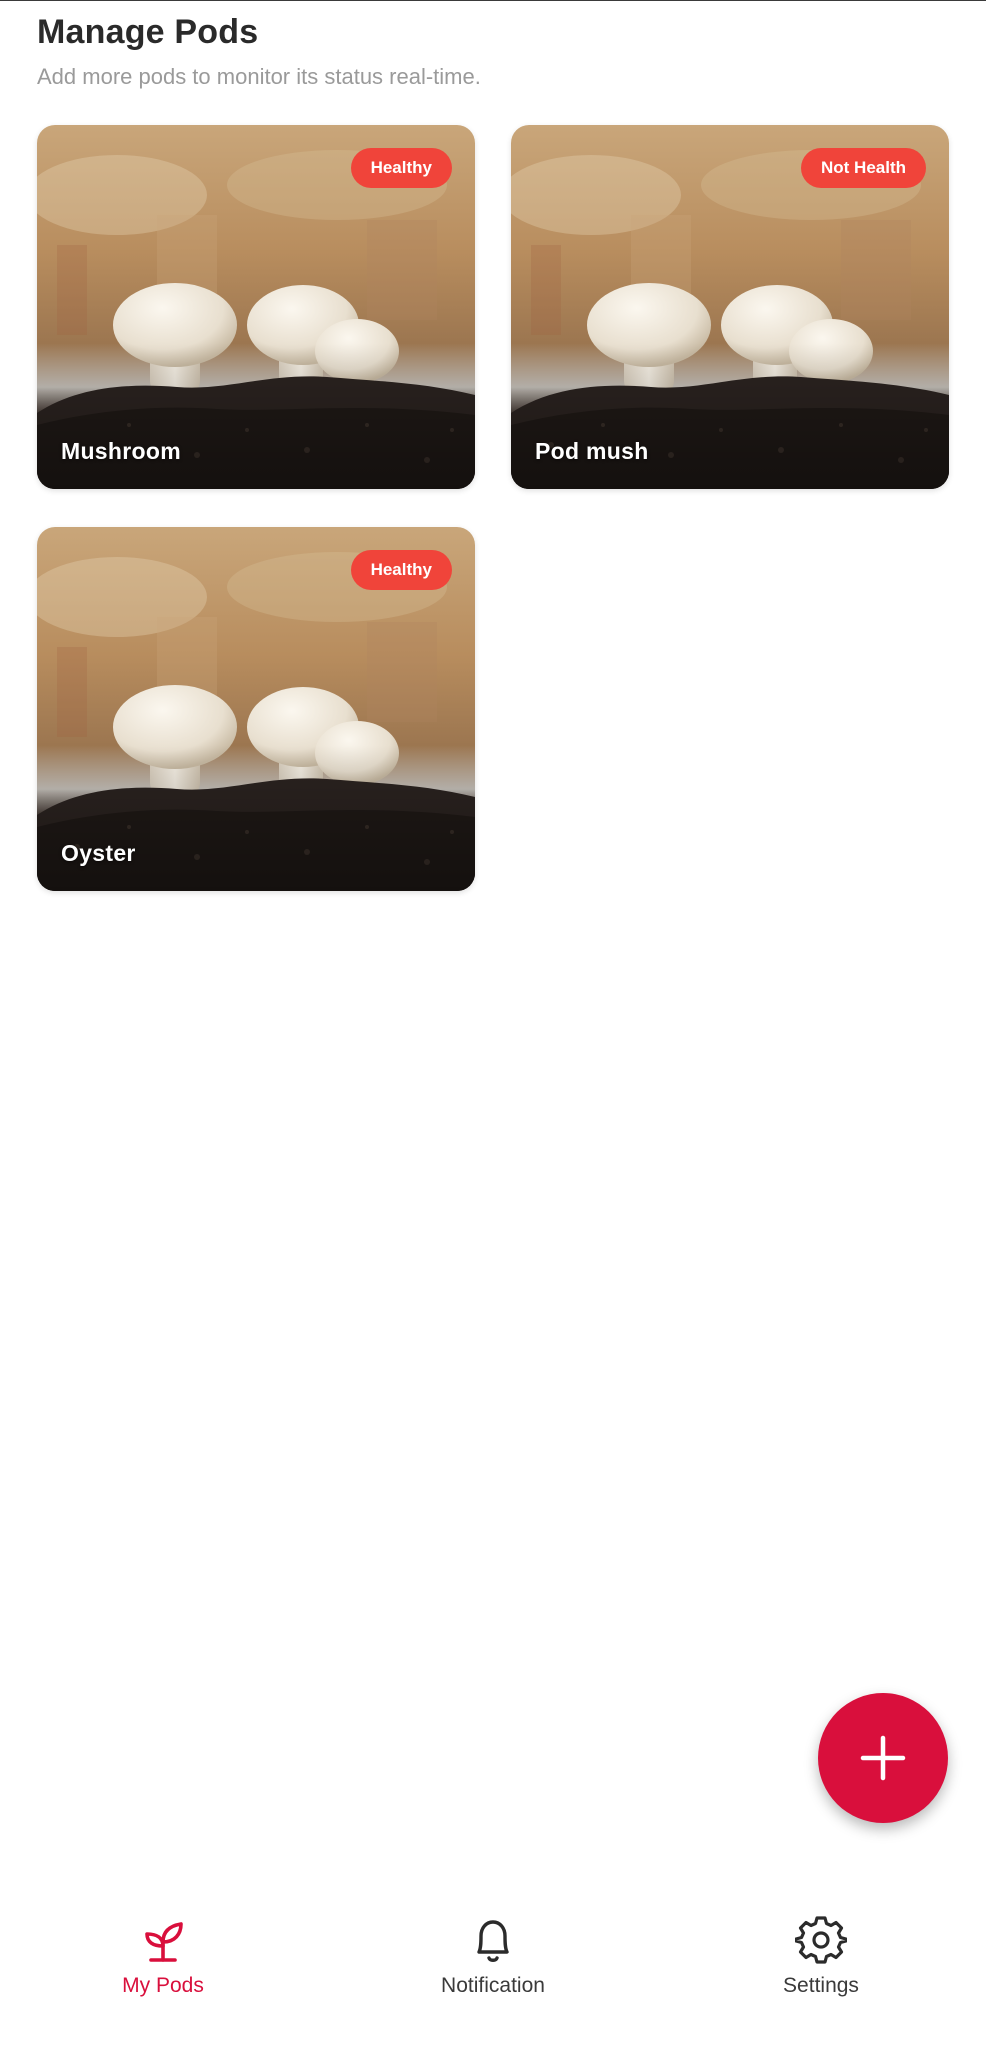  I want to click on nav-label: Notification, so click(493, 1985).